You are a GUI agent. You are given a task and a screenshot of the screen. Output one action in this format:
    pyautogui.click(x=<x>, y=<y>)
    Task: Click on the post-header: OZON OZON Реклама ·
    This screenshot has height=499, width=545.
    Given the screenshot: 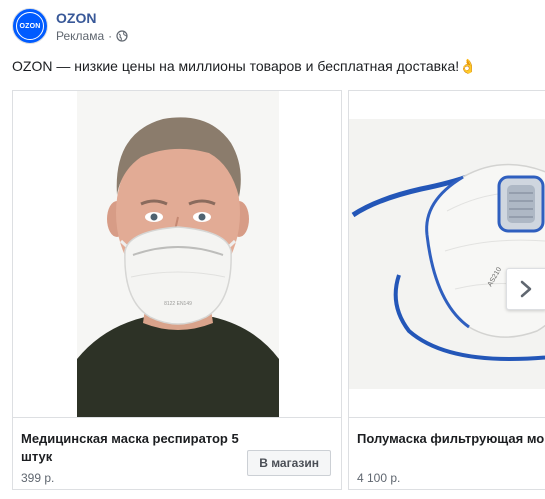 What is the action you would take?
    pyautogui.click(x=70, y=26)
    